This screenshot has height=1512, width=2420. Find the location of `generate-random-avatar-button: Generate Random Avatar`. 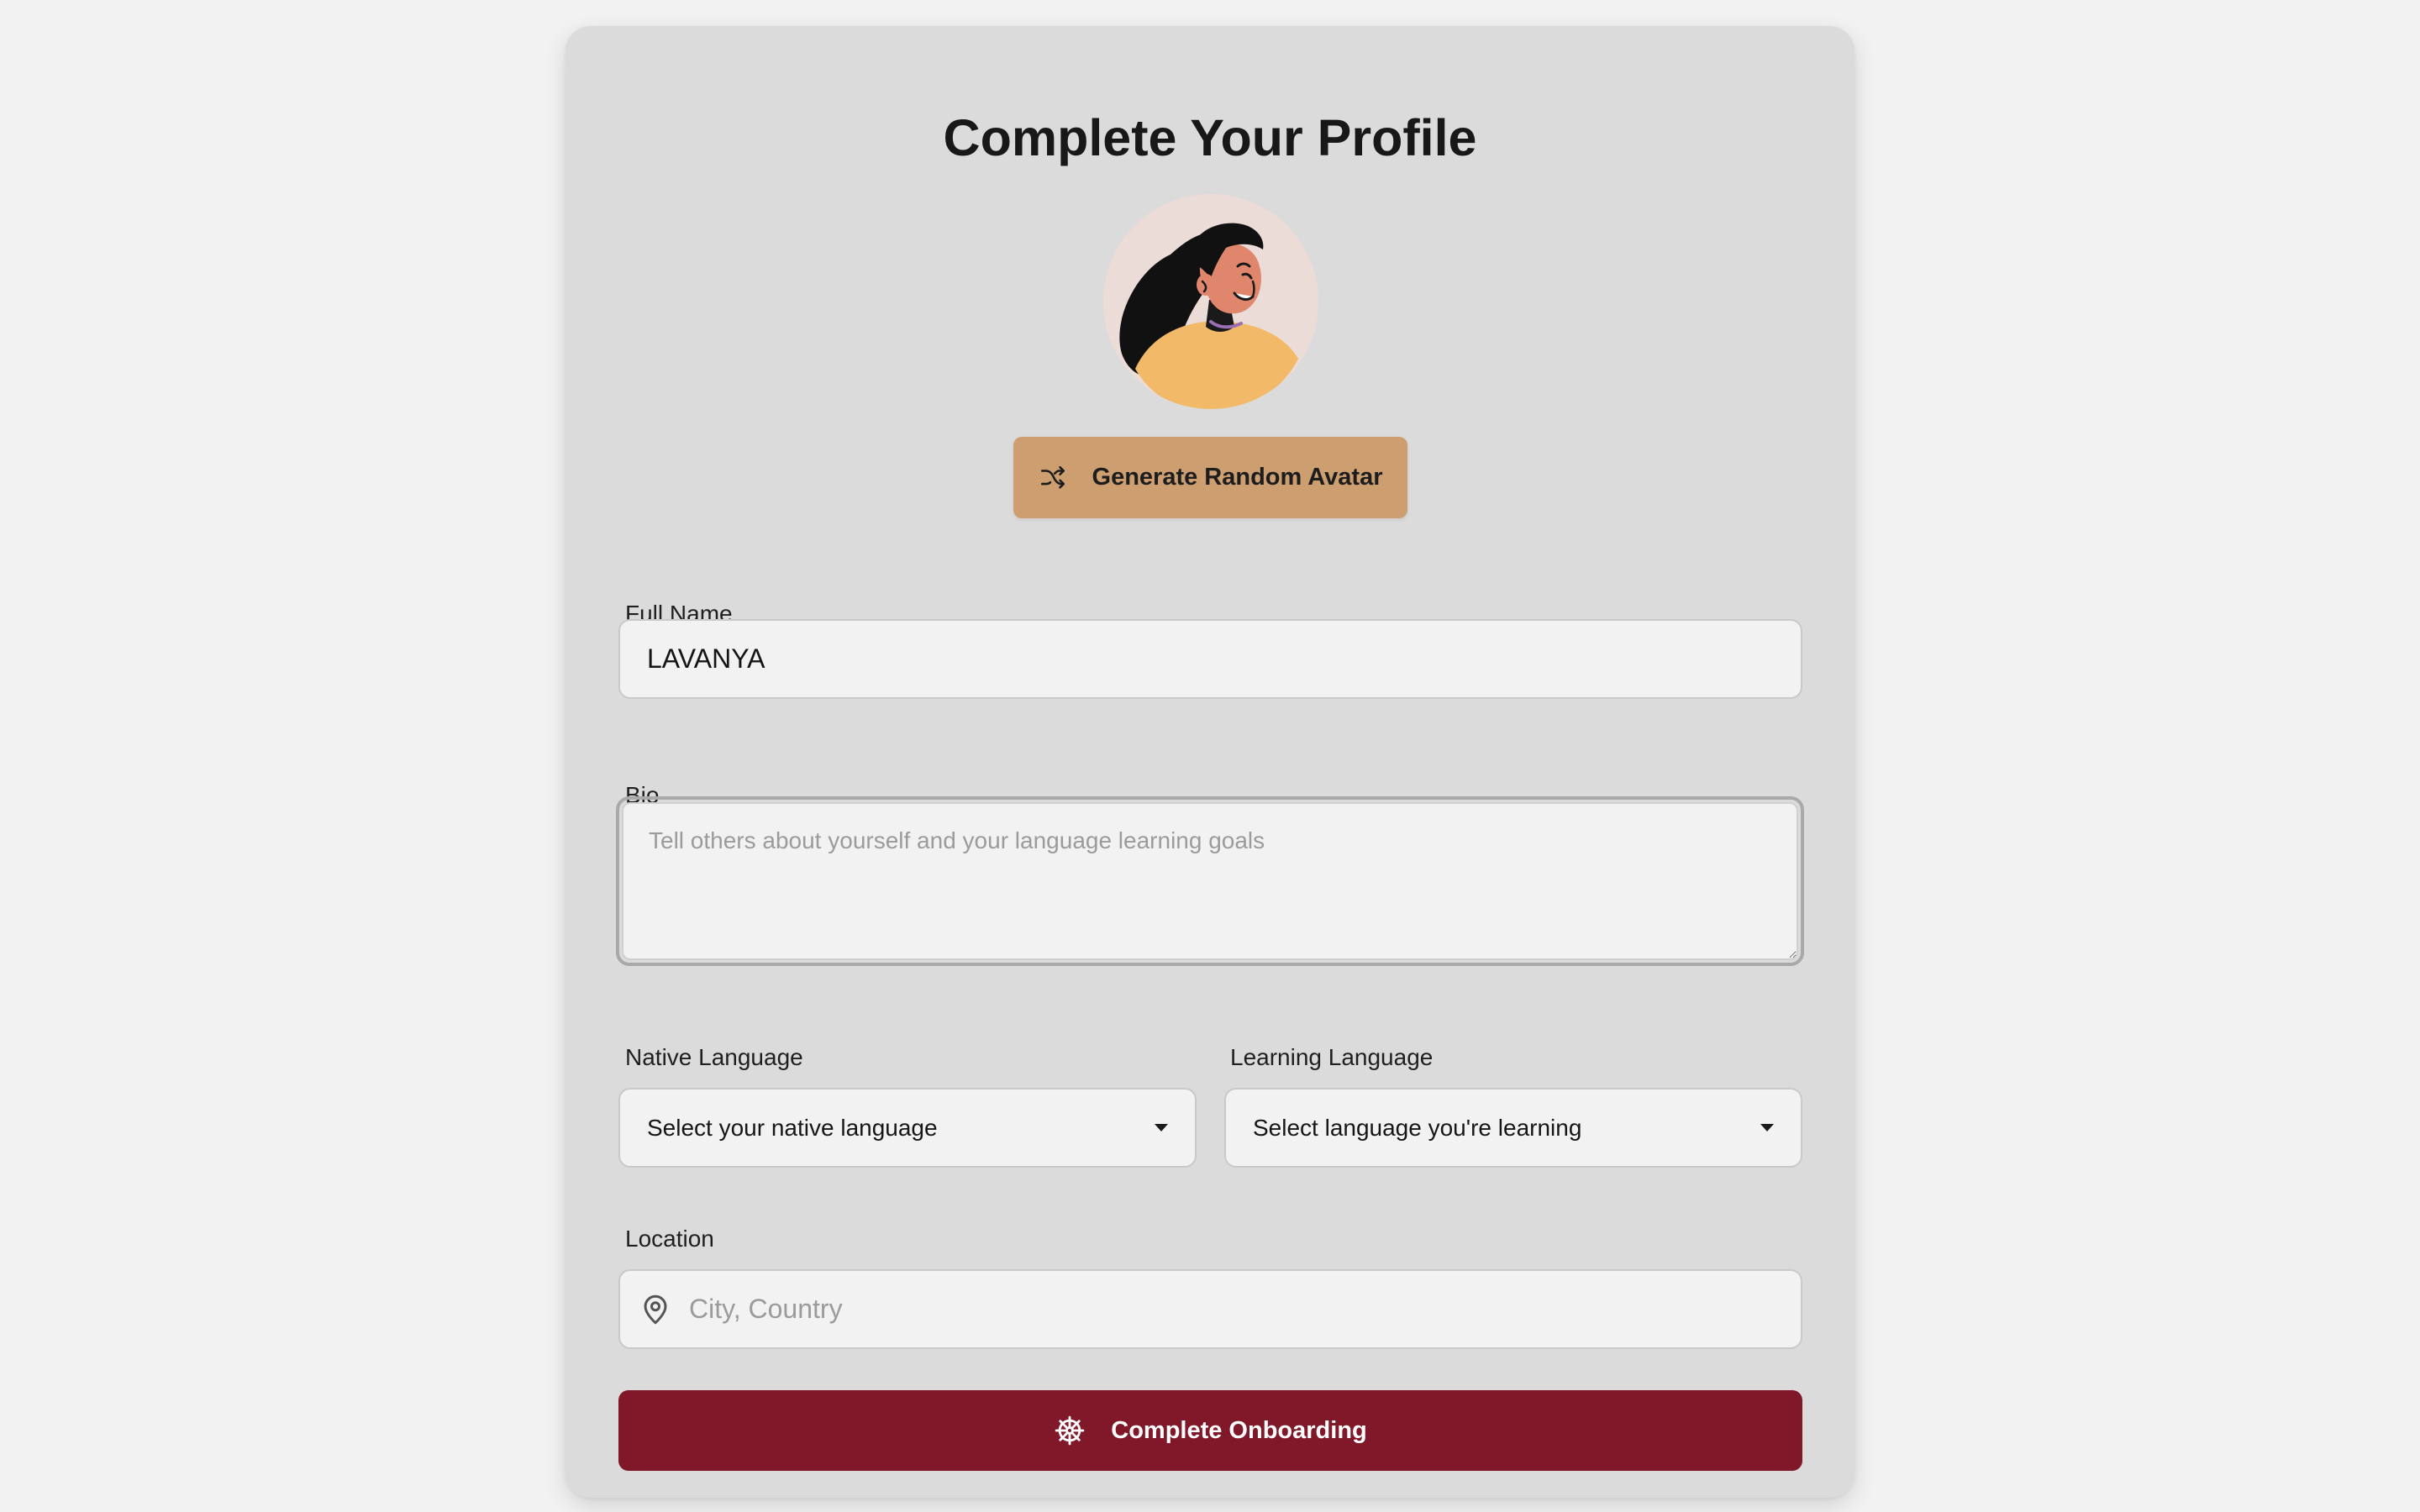

generate-random-avatar-button: Generate Random Avatar is located at coordinates (1210, 477).